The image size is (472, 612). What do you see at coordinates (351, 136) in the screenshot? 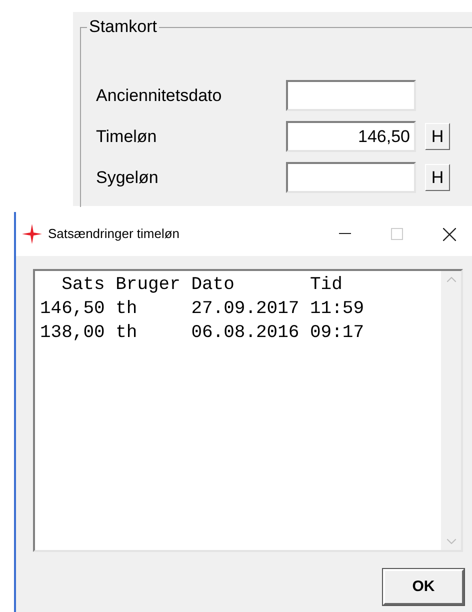
I see `text-field: 146,50` at bounding box center [351, 136].